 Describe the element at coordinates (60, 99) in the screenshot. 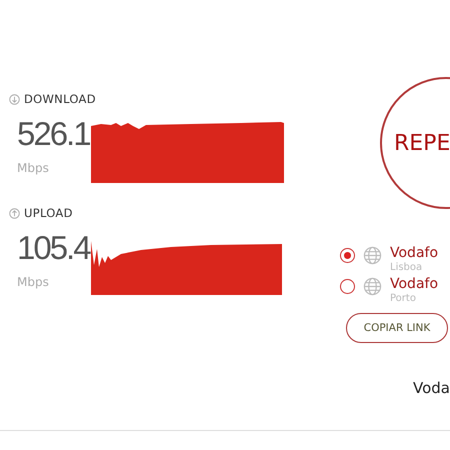

I see `result-label: DOWNLOAD` at that location.